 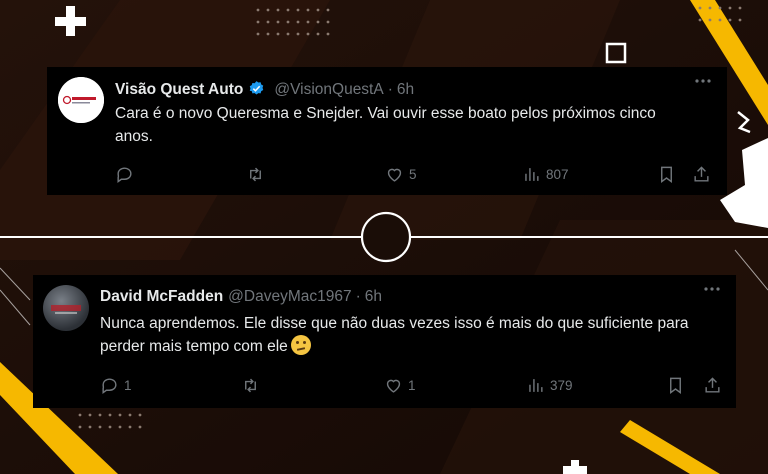 What do you see at coordinates (289, 296) in the screenshot?
I see `author-handle: @DaveyMac1967` at bounding box center [289, 296].